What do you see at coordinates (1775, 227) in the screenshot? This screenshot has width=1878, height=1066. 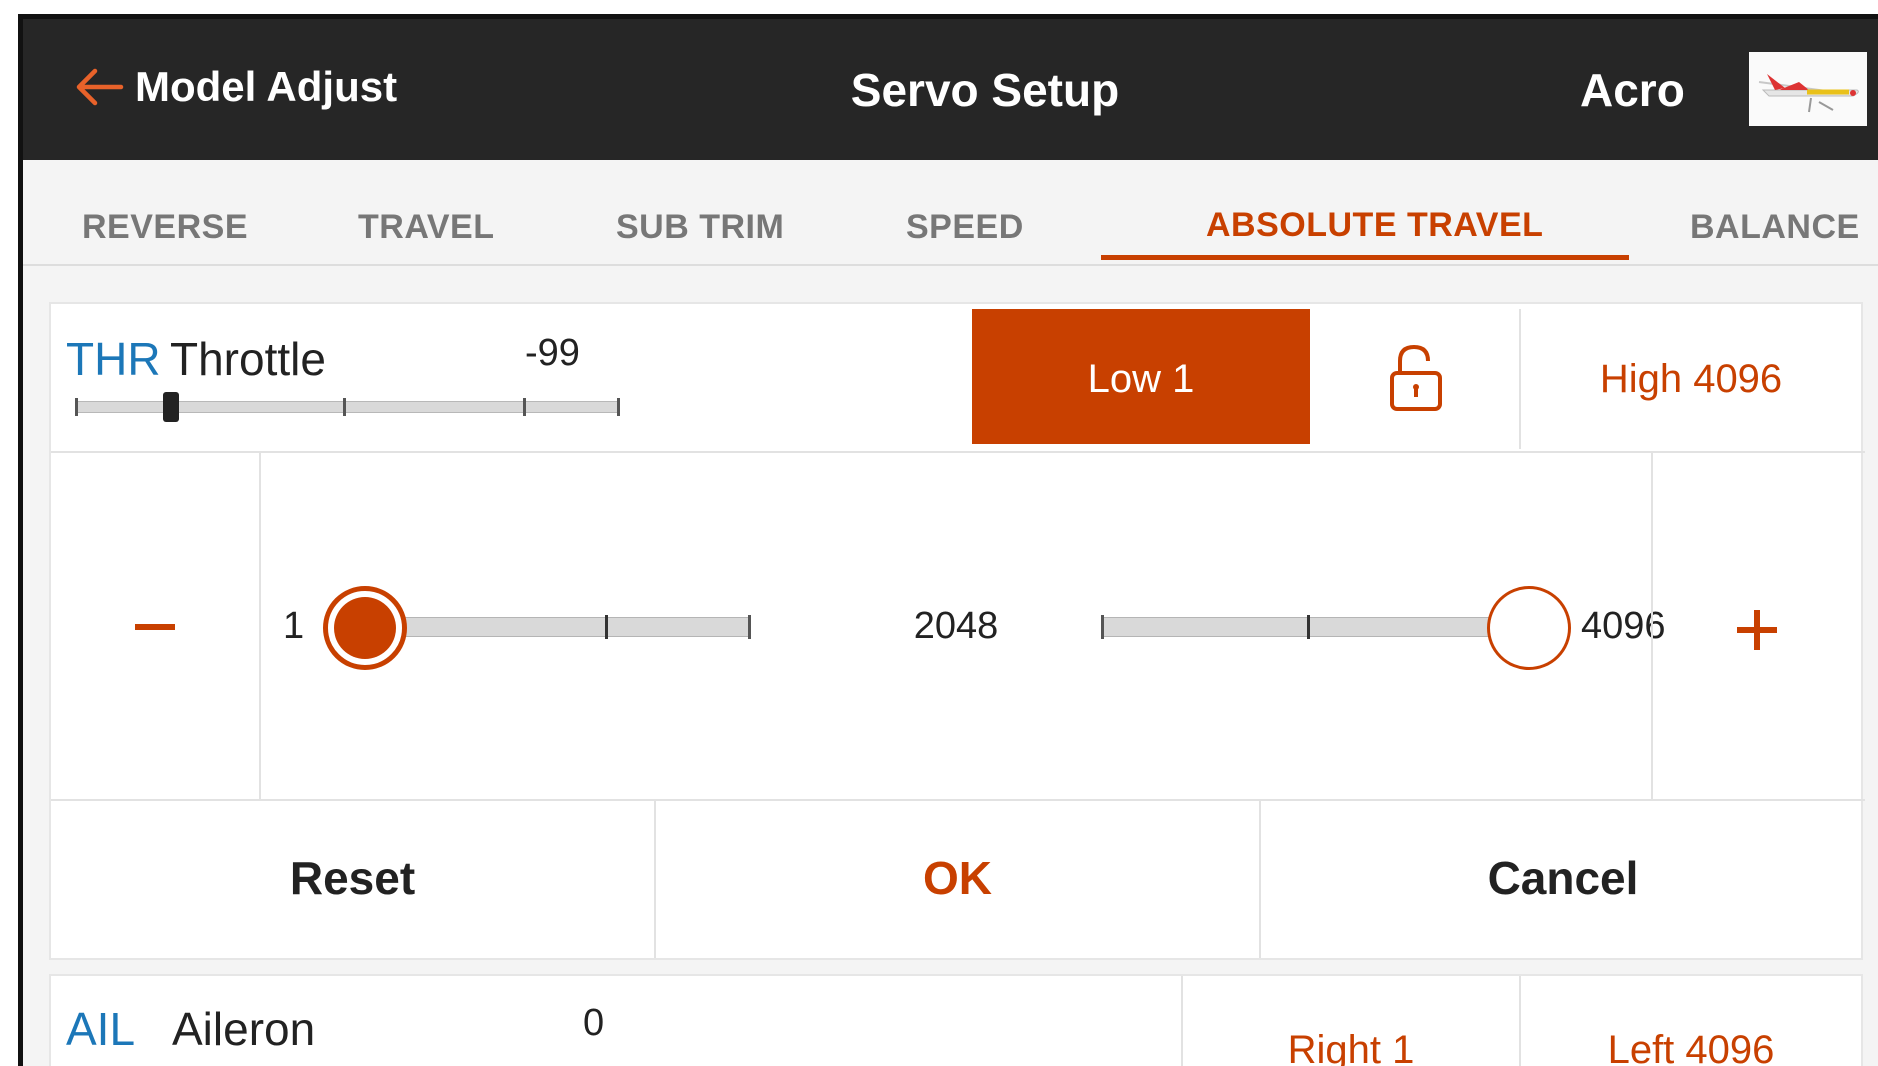 I see `tab-balance: BALANCE` at bounding box center [1775, 227].